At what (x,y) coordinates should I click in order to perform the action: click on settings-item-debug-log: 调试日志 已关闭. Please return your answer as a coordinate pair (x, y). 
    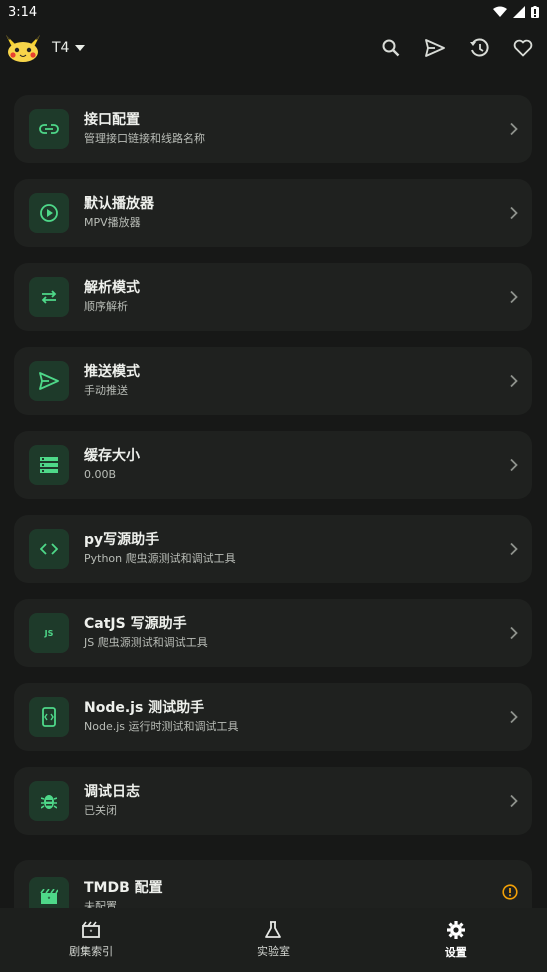
    Looking at the image, I should click on (273, 801).